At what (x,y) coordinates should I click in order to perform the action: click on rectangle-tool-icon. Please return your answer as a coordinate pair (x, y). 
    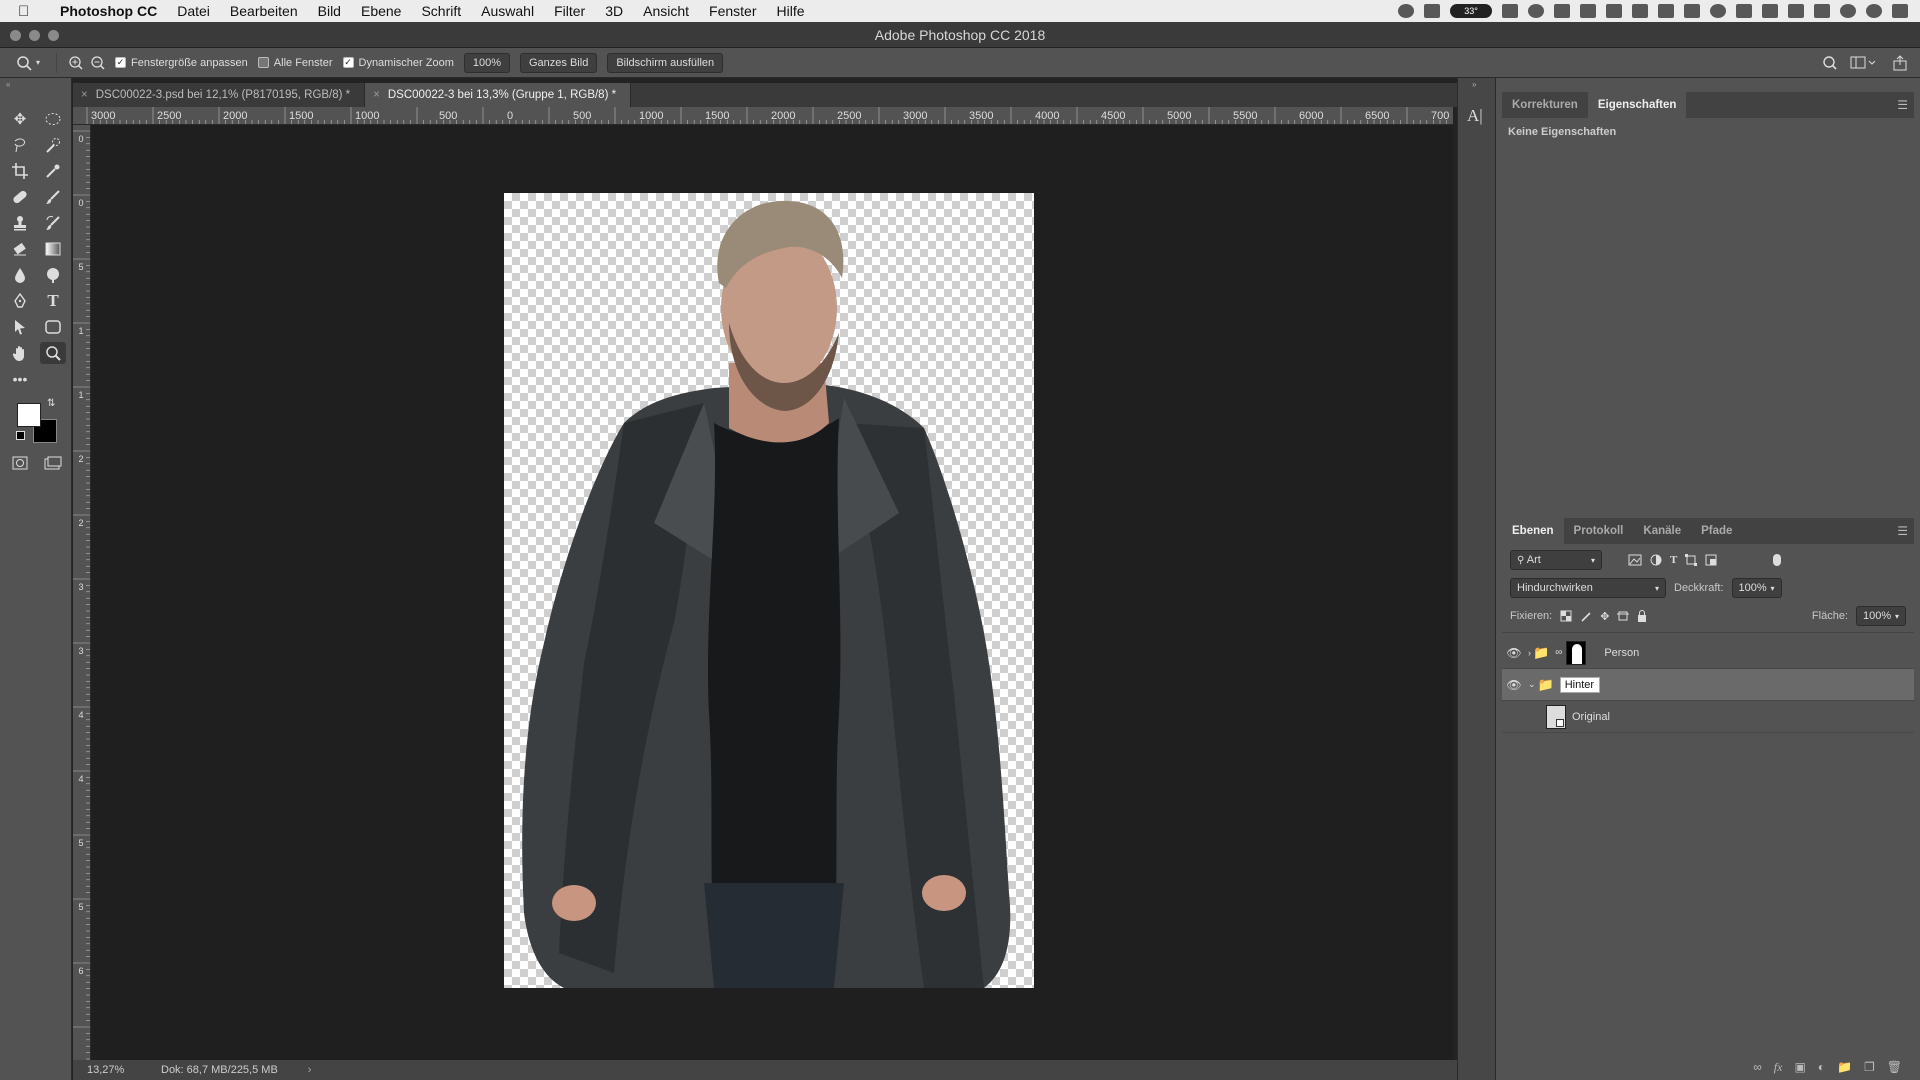
    Looking at the image, I should click on (53, 327).